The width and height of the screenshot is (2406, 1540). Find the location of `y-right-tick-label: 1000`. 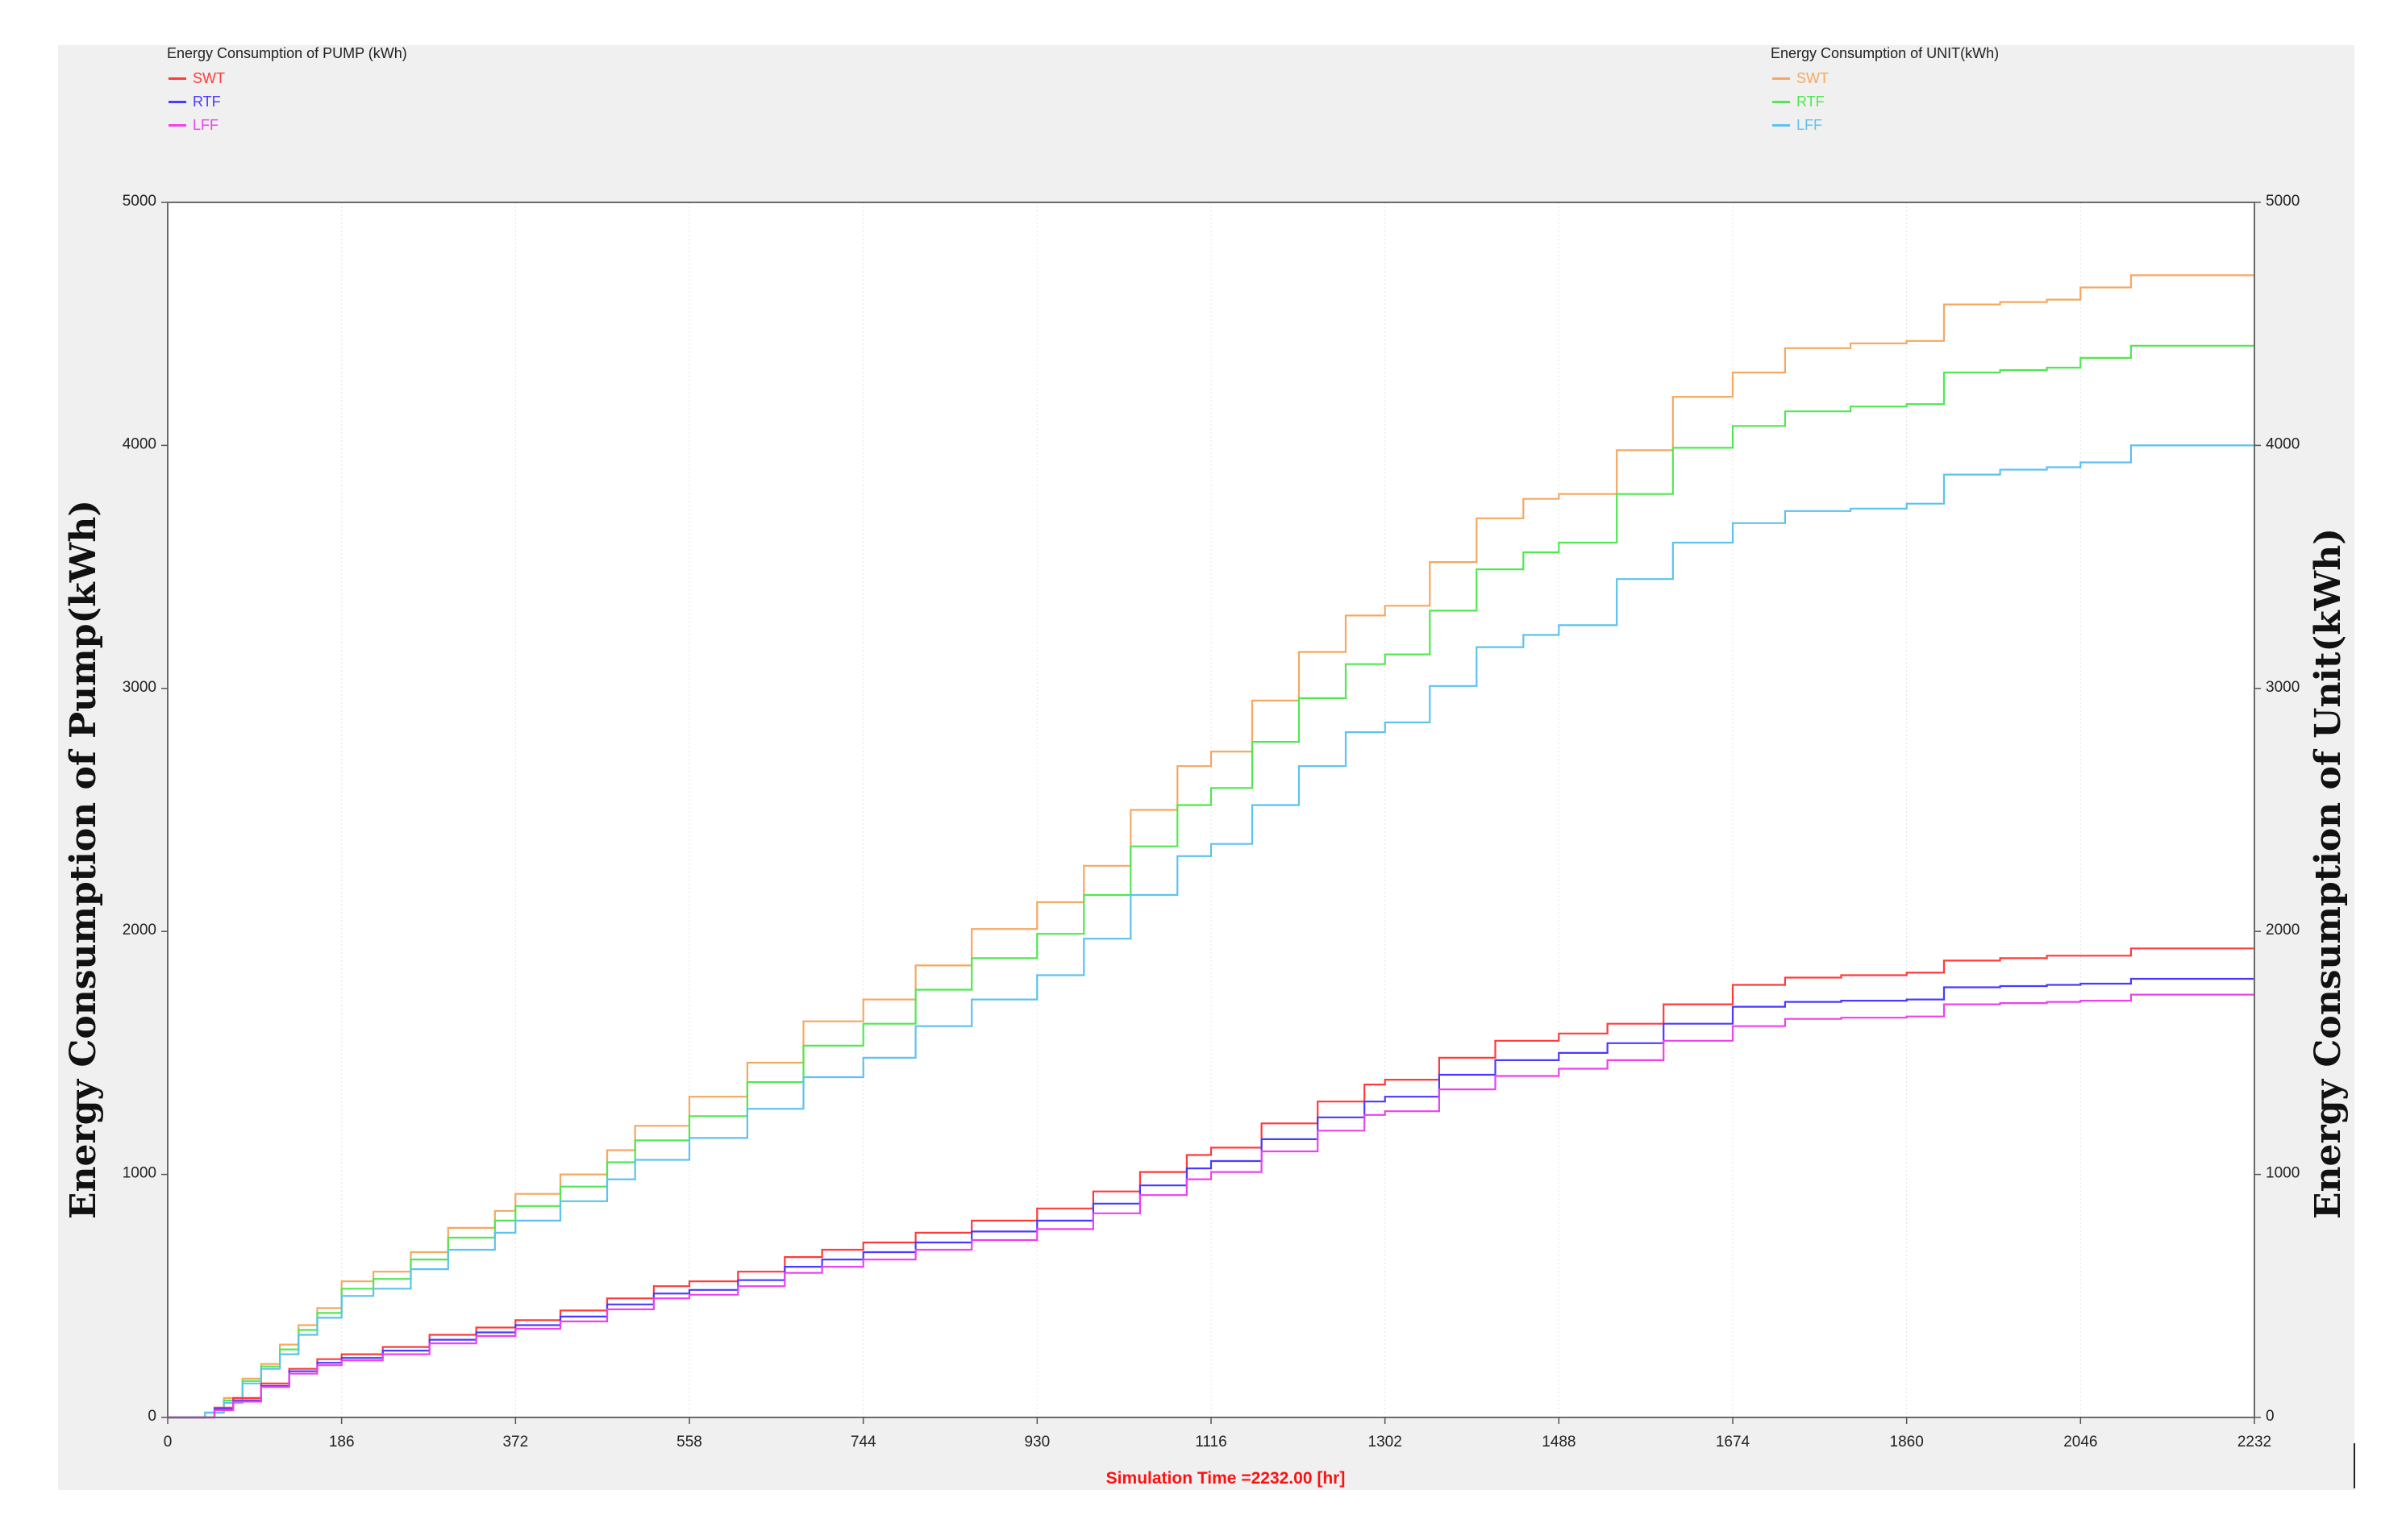

y-right-tick-label: 1000 is located at coordinates (2283, 1173).